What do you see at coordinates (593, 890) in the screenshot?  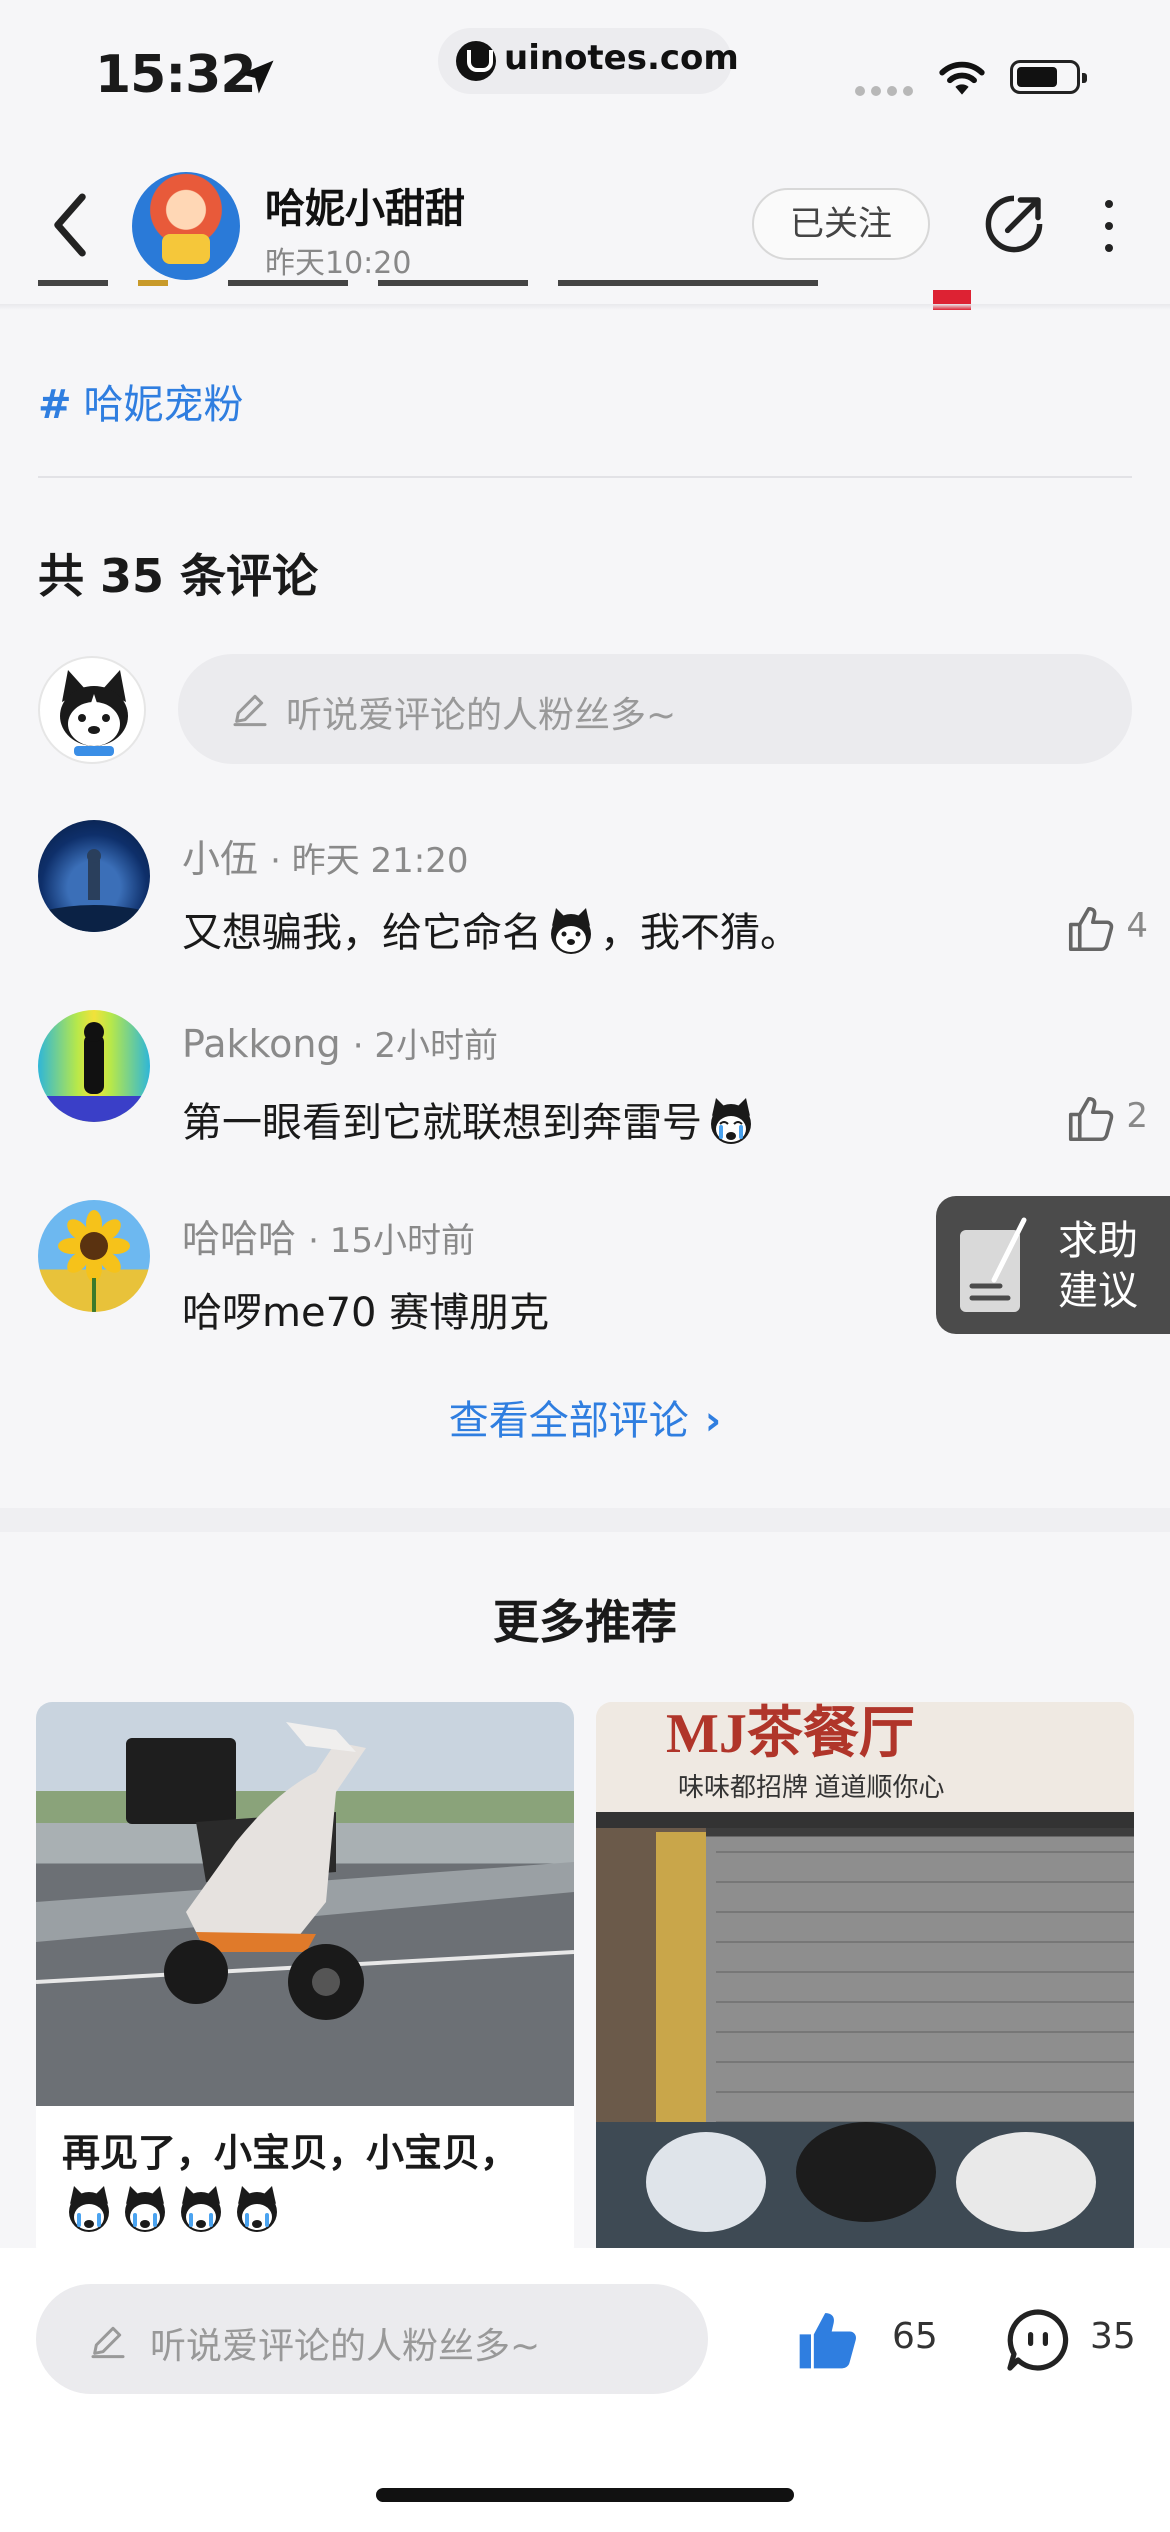 I see `comment-item: 小伍 · 昨天 21:20 又想骗我，给它命名 ，我不猜。 4` at bounding box center [593, 890].